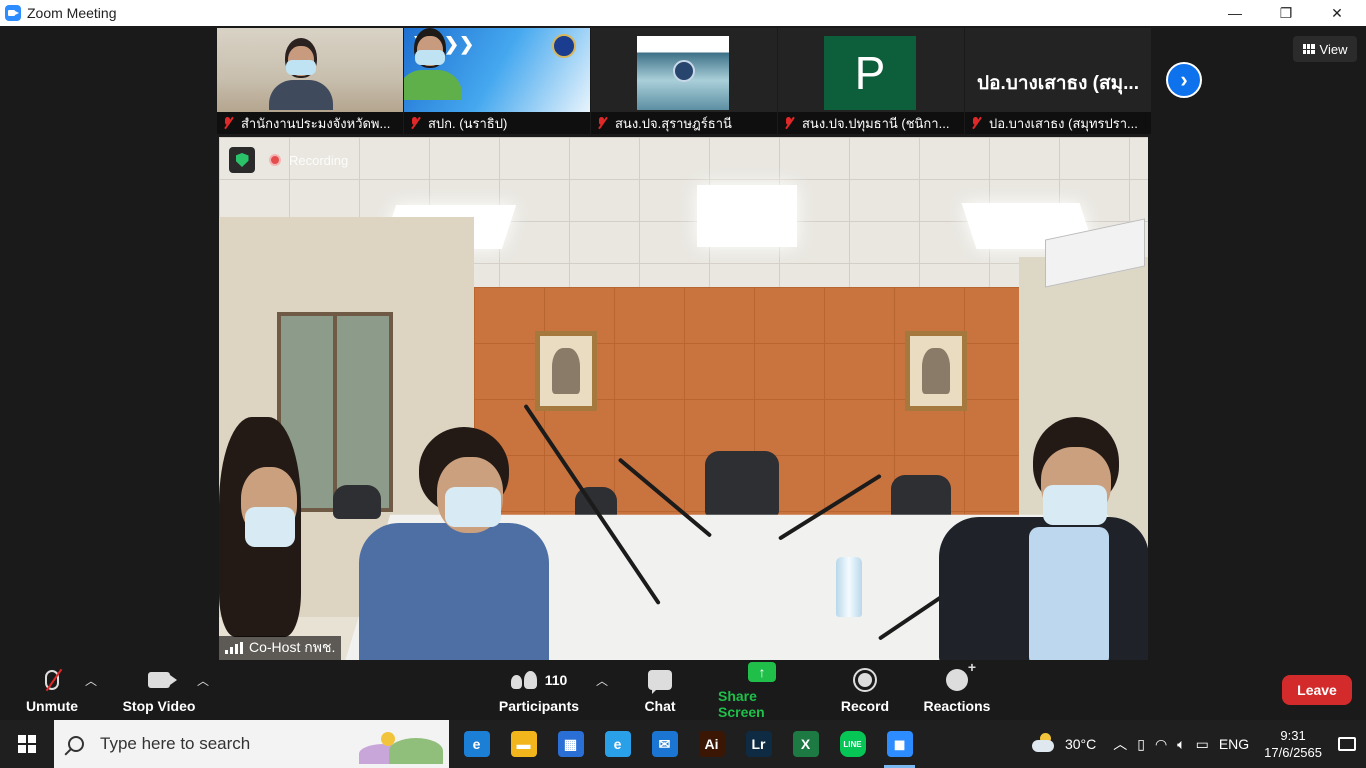  I want to click on next-page-arrow-icon: ›, so click(1184, 80).